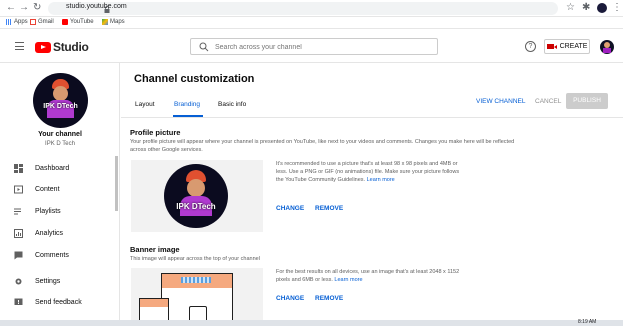  I want to click on tab-layout: Layout, so click(145, 104).